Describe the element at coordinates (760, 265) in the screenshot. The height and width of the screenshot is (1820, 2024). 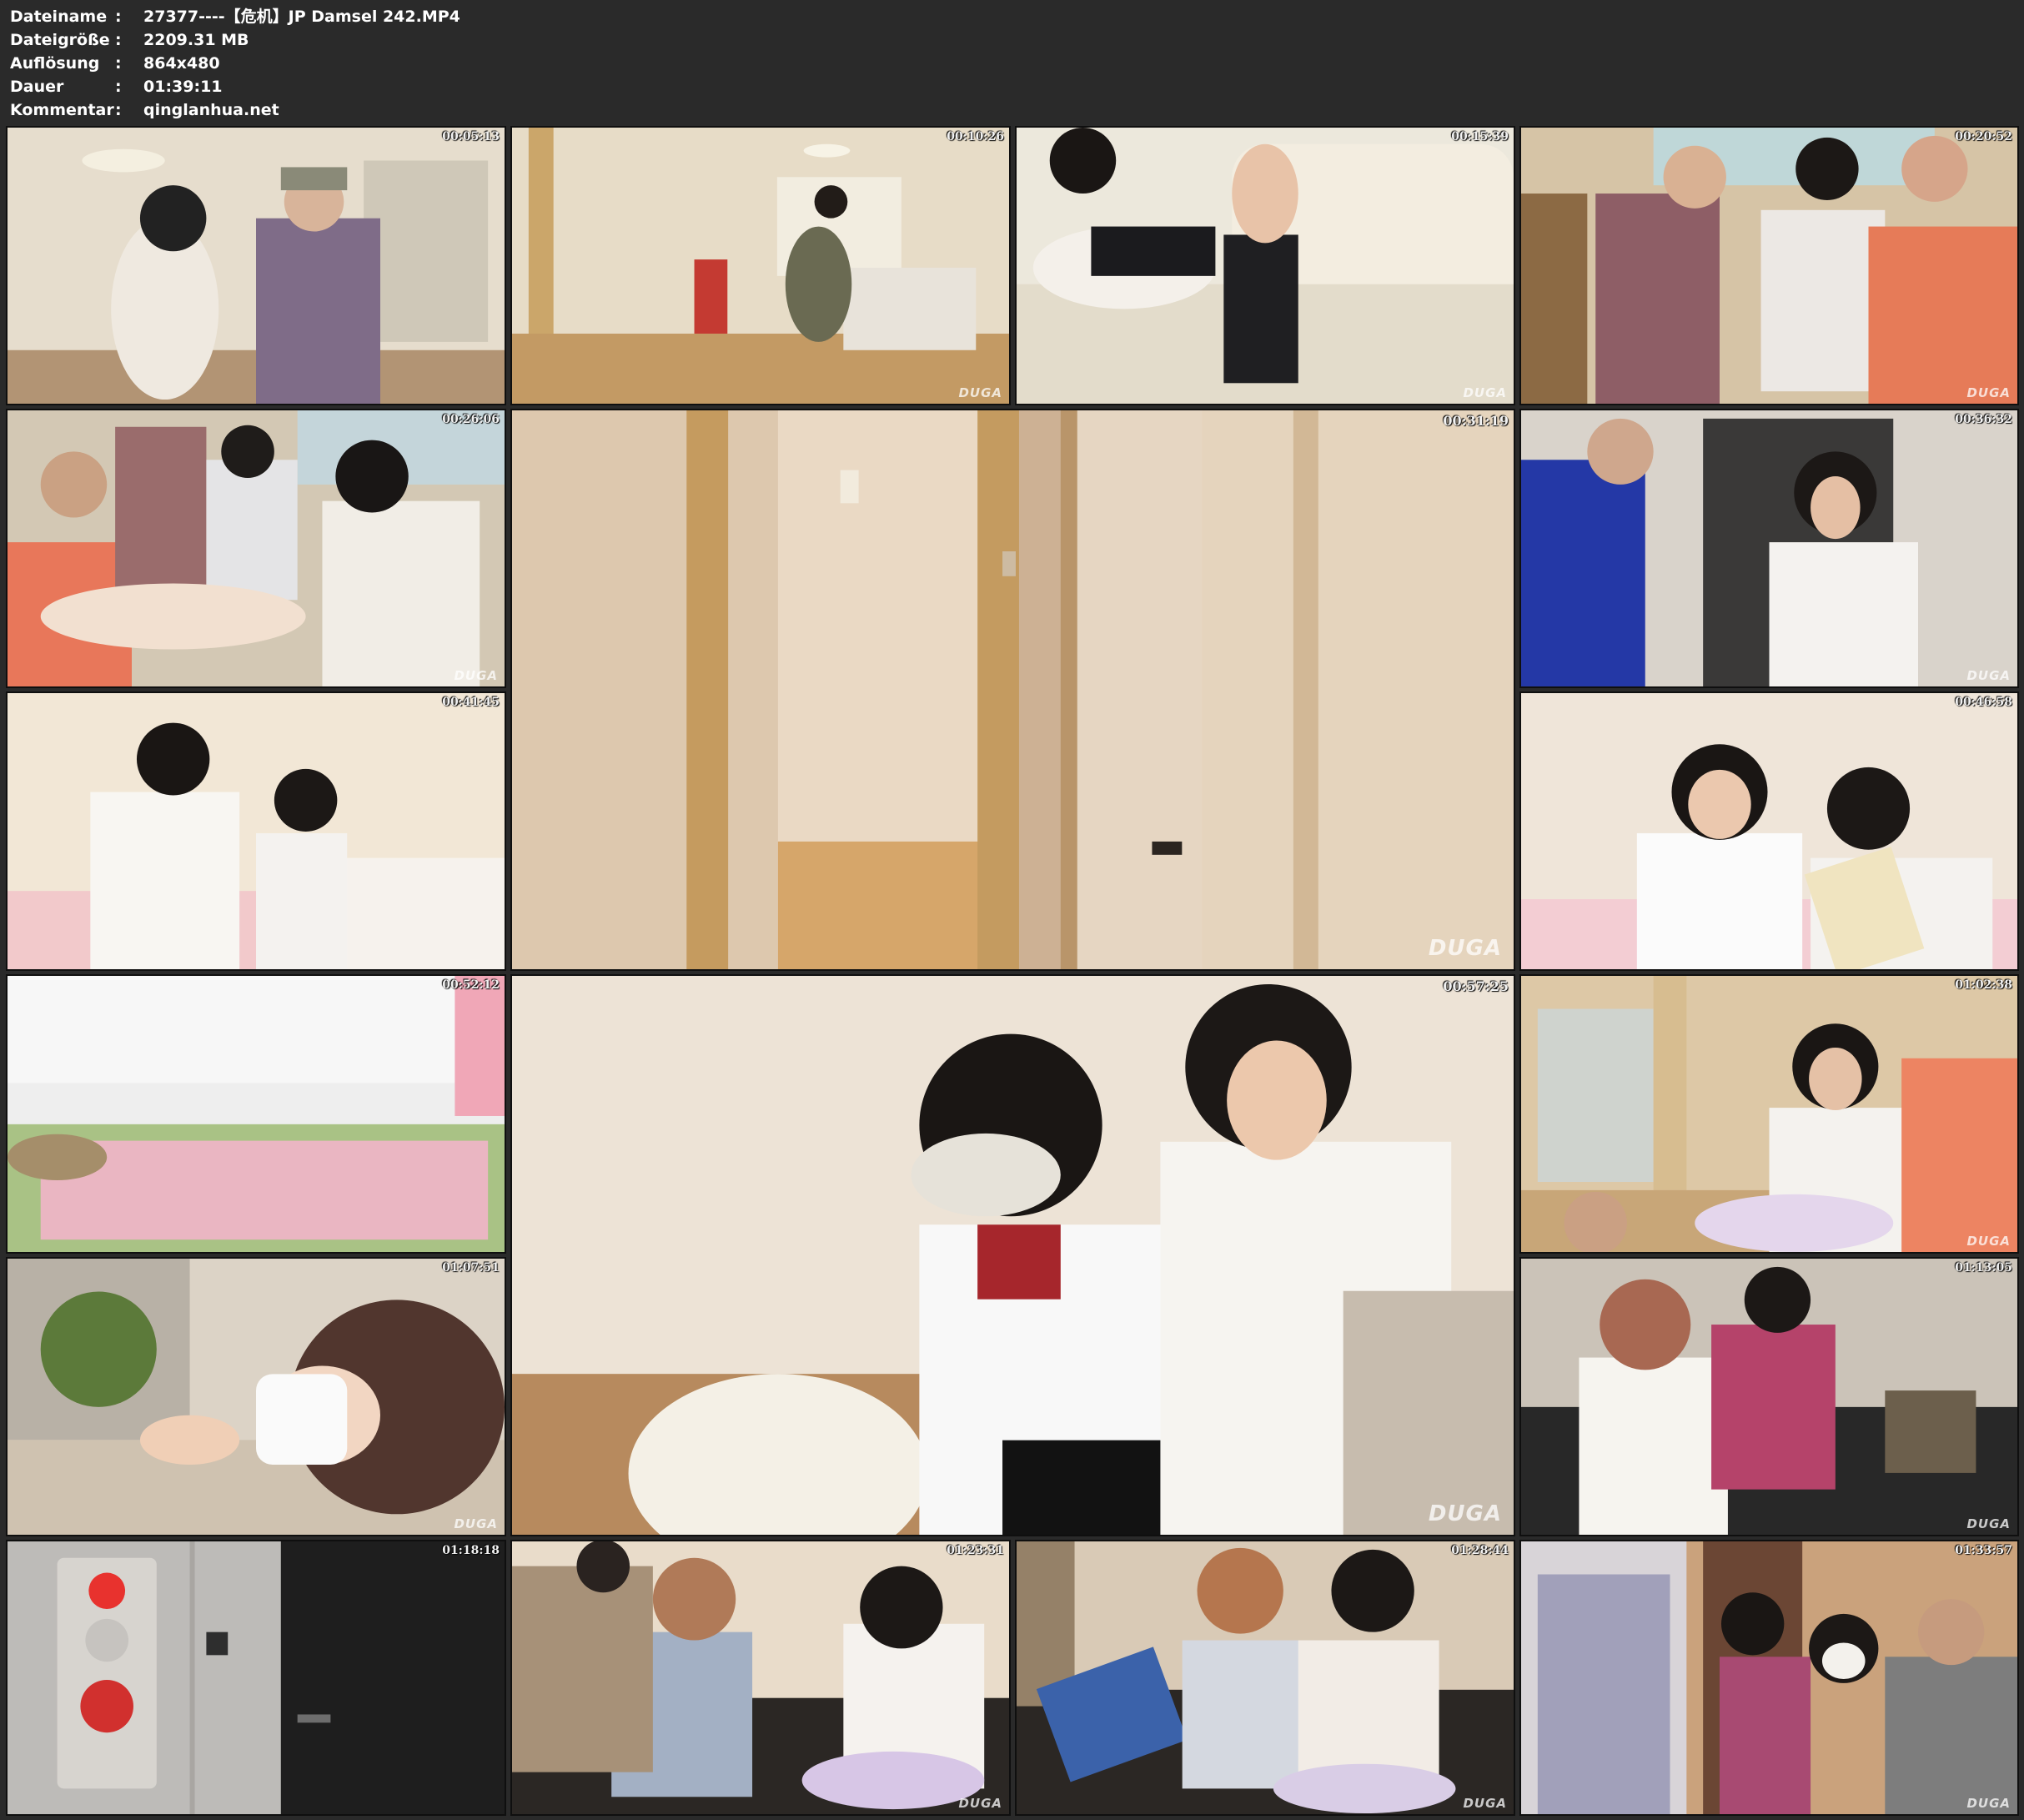
I see `thumbnail-2: 00:10:26 DUGA` at that location.